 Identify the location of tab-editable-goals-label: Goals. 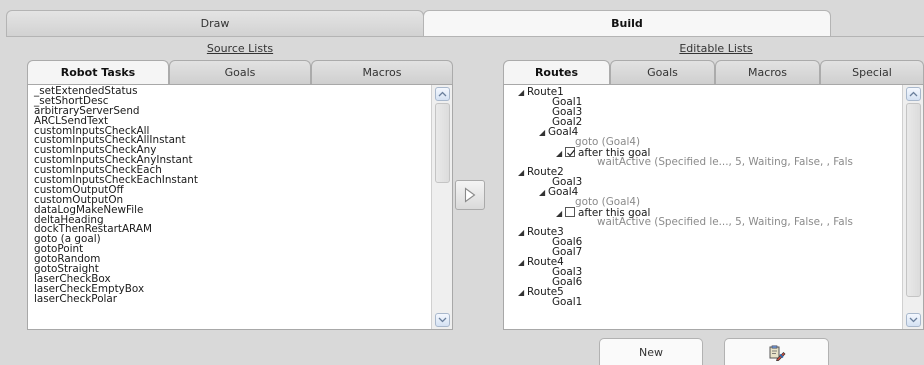
(662, 72).